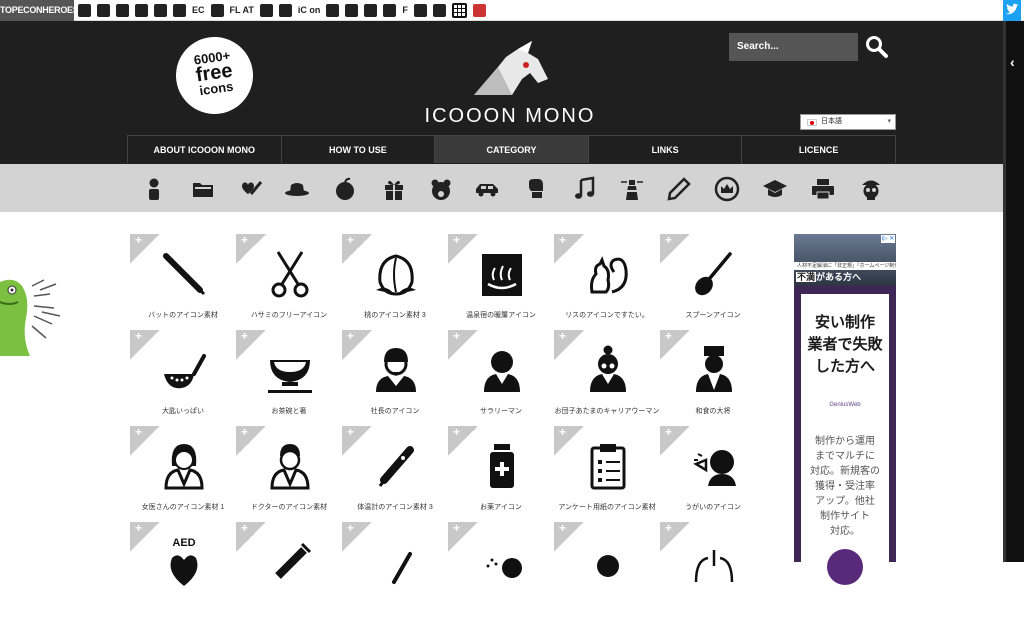 The image size is (1024, 618). I want to click on site-link-text: FL AT, so click(242, 10).